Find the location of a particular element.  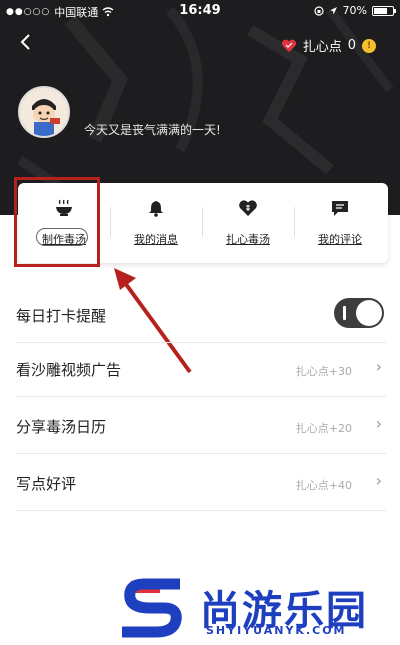

list-item-title: 写点好评 is located at coordinates (46, 484).